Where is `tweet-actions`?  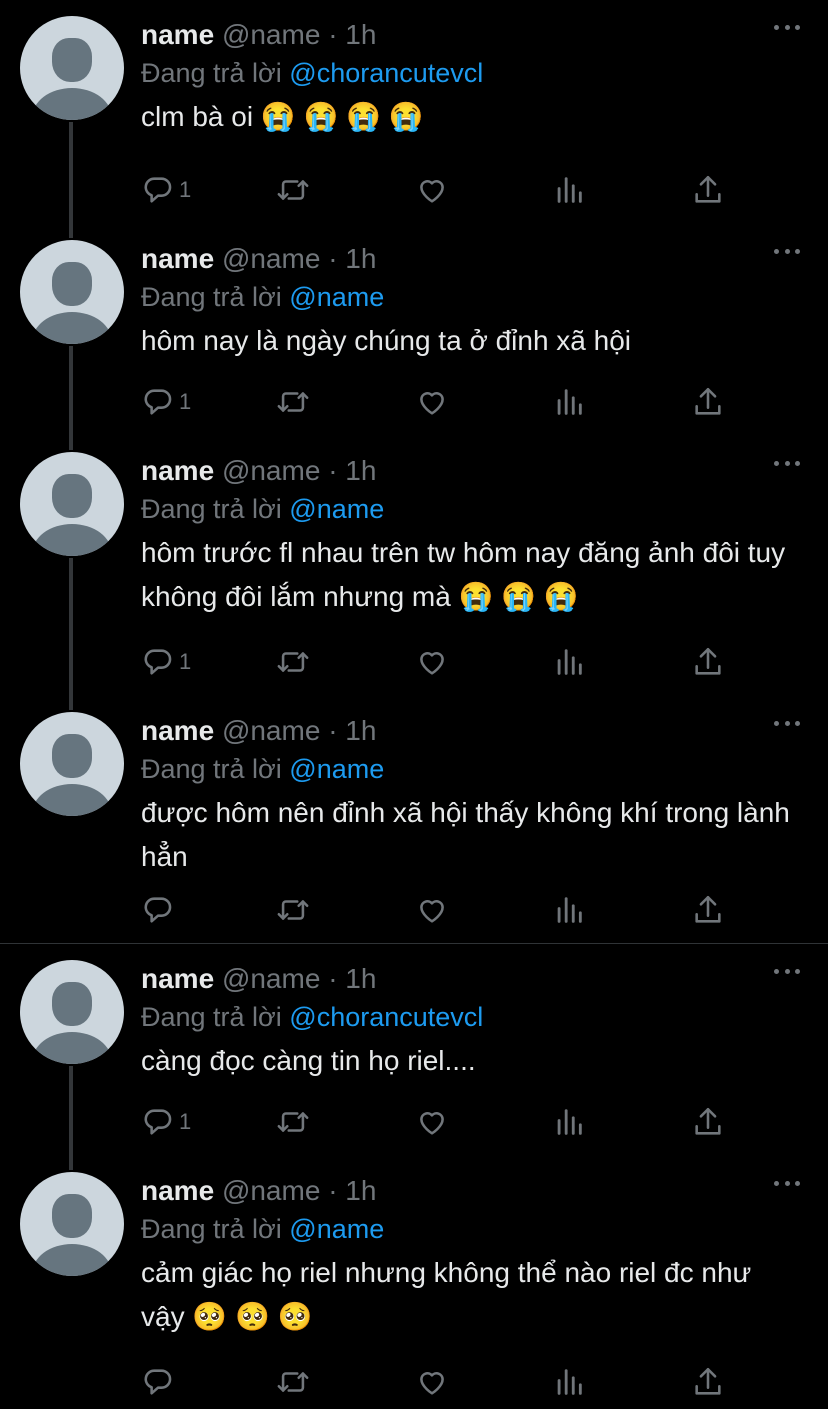
tweet-actions is located at coordinates (441, 910).